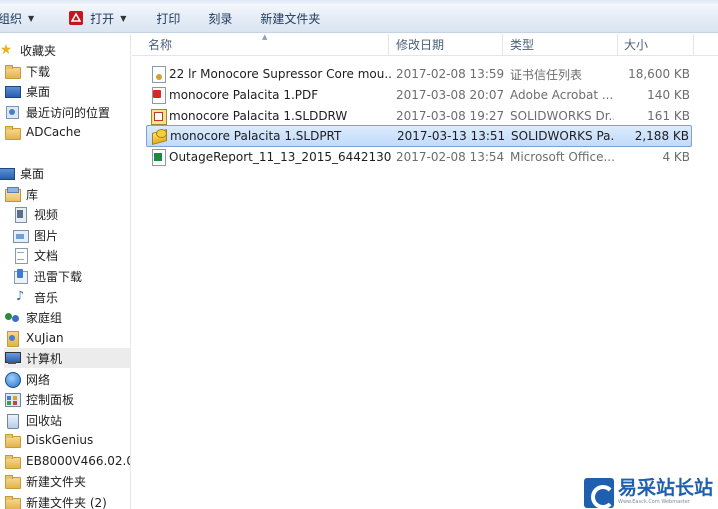 The height and width of the screenshot is (509, 718). I want to click on file-name: monocore Palacita 1.PDF, so click(244, 95).